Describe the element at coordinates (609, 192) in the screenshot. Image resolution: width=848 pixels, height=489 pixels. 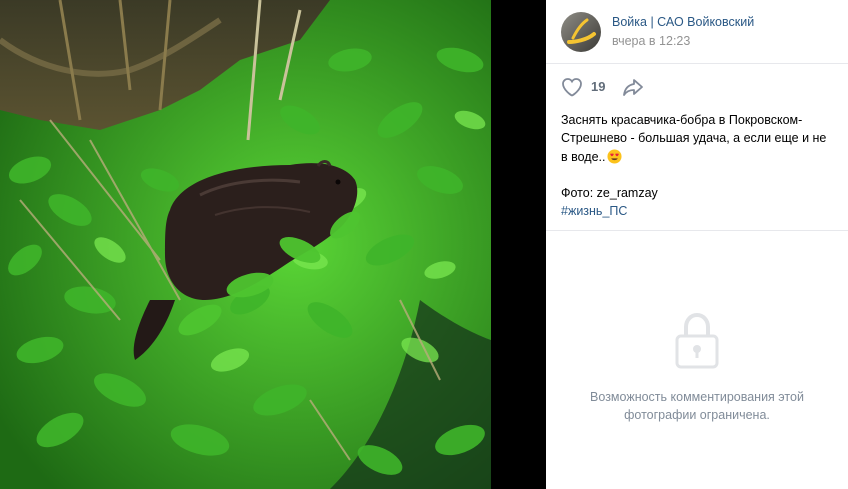
I see `photo-credit: Фото: ze_ramzay` at that location.